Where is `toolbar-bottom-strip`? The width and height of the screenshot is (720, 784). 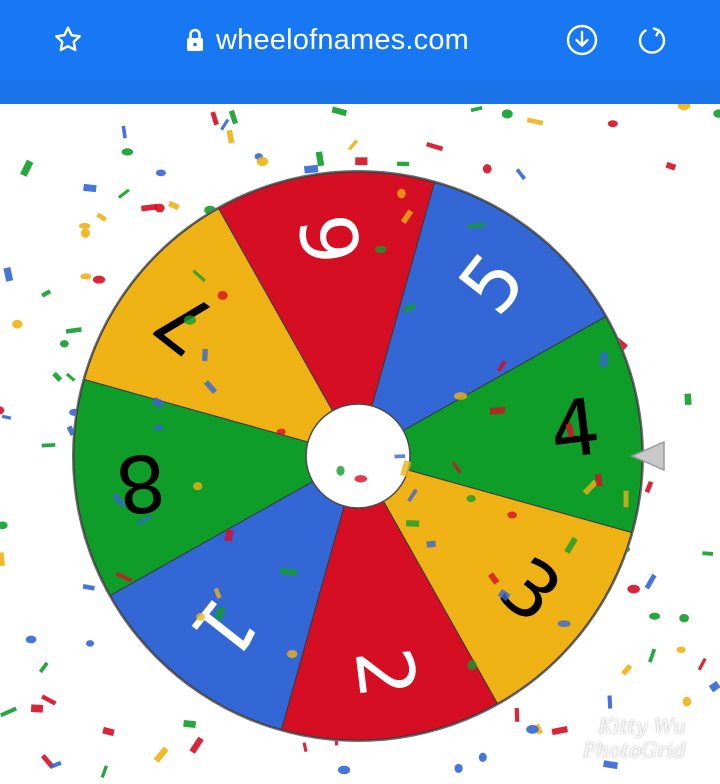 toolbar-bottom-strip is located at coordinates (360, 92).